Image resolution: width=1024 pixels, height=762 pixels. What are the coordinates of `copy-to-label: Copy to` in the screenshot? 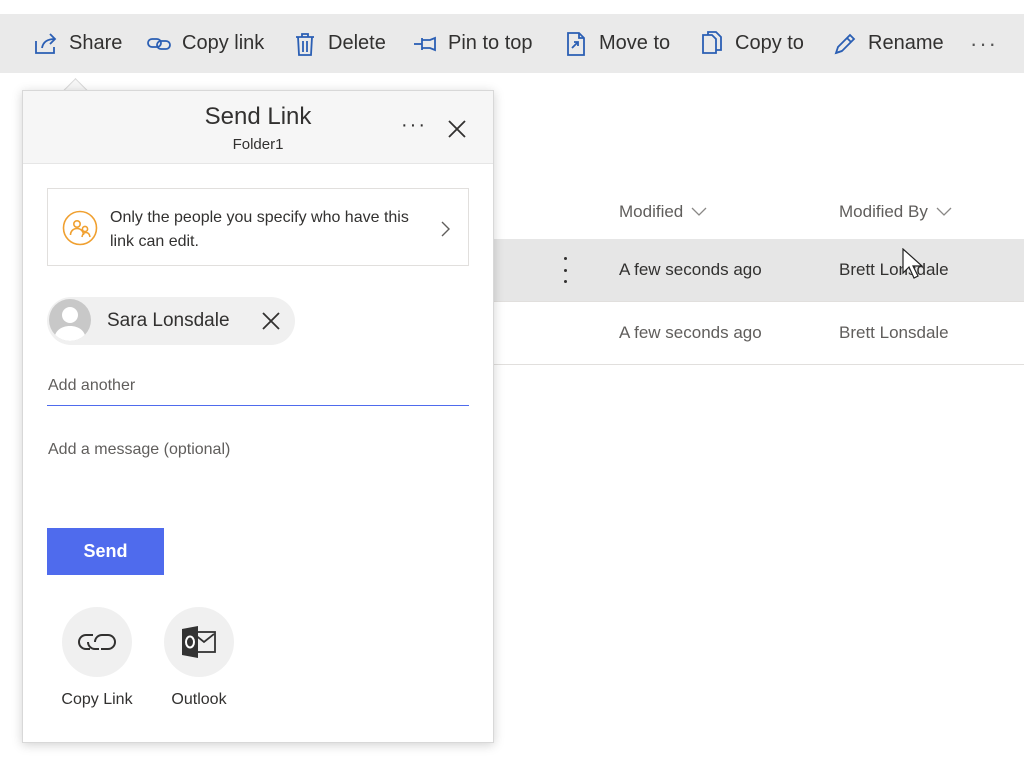 It's located at (769, 43).